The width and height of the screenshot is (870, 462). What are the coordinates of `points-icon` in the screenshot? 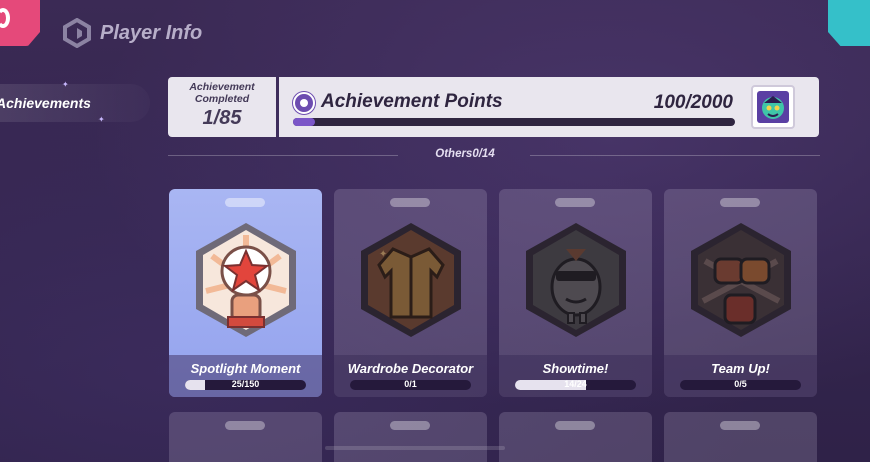 It's located at (304, 103).